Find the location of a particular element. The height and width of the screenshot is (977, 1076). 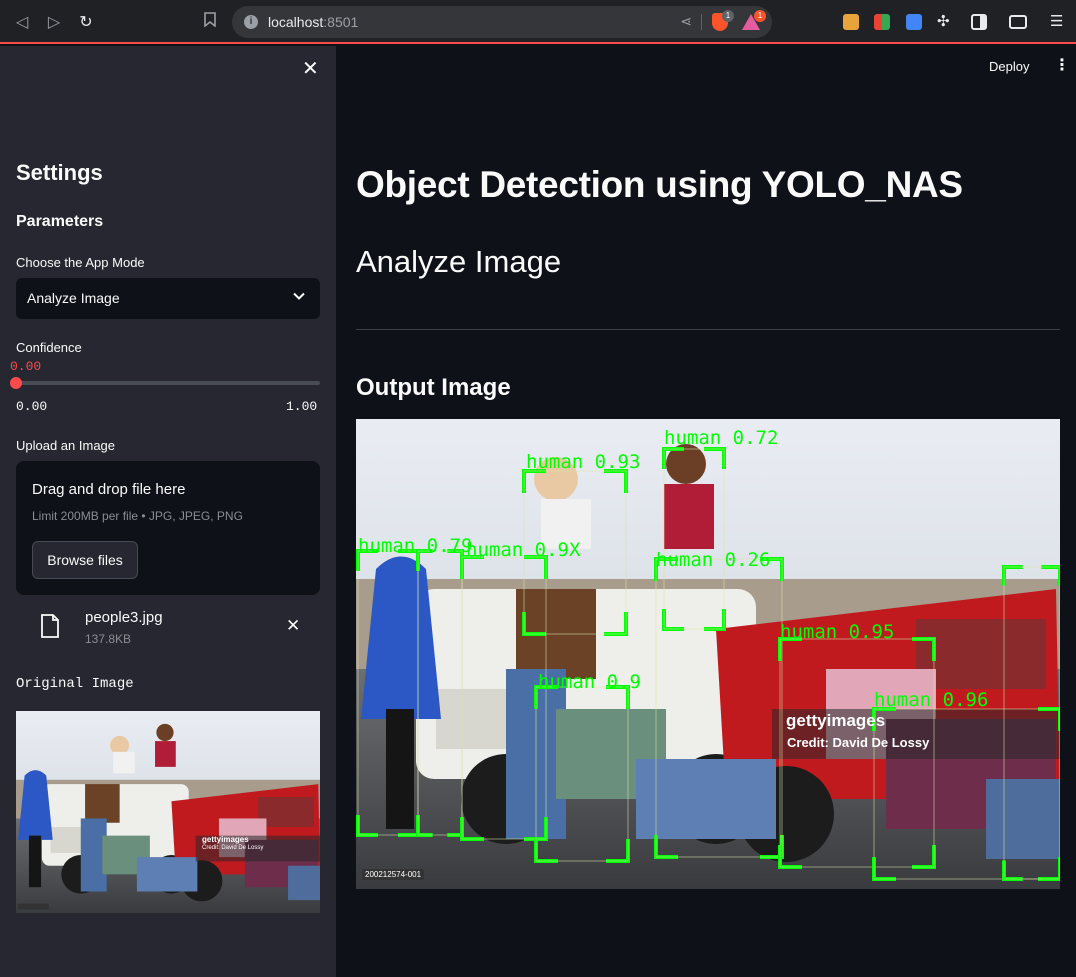

chevron-down-icon is located at coordinates (299, 296).